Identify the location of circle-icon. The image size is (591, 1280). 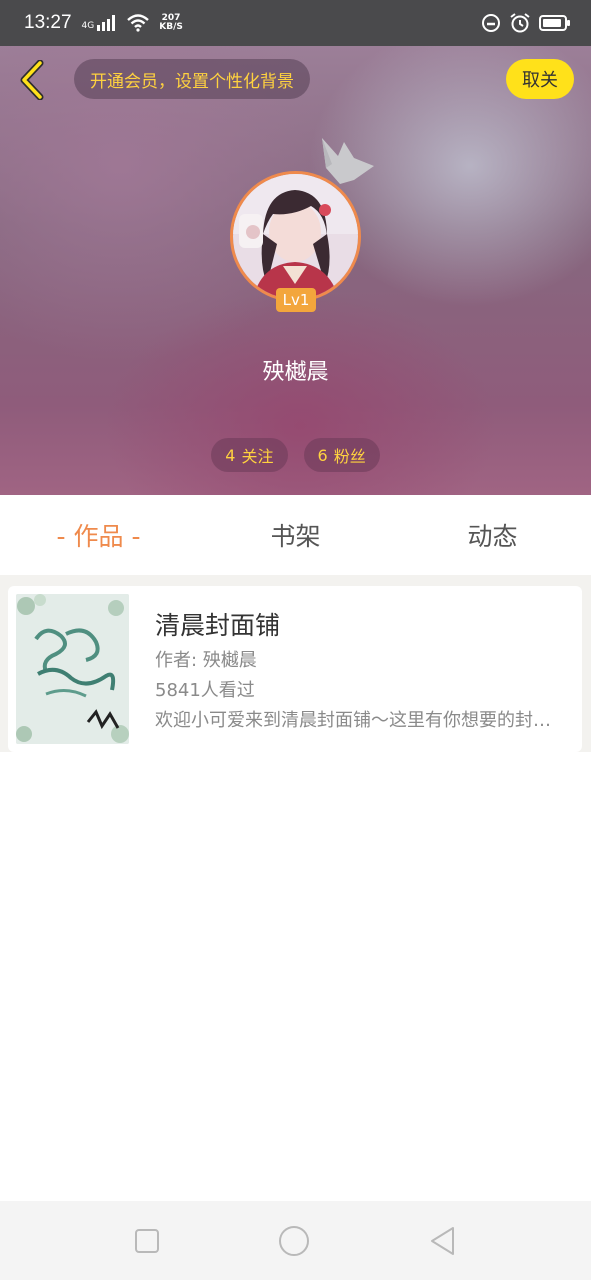
(294, 1241).